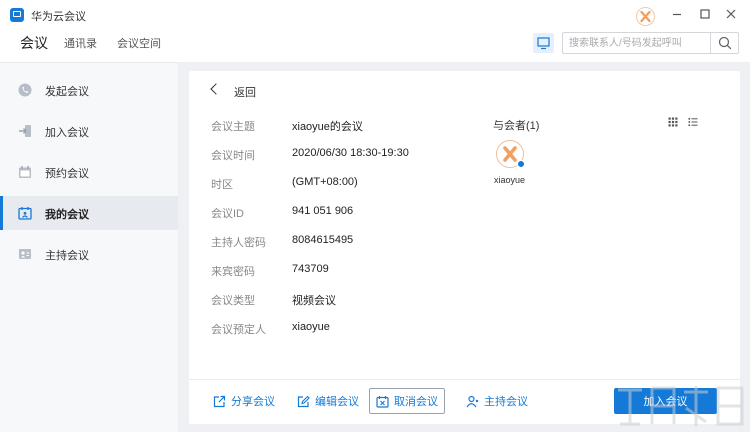  I want to click on minimize-icon, so click(677, 14).